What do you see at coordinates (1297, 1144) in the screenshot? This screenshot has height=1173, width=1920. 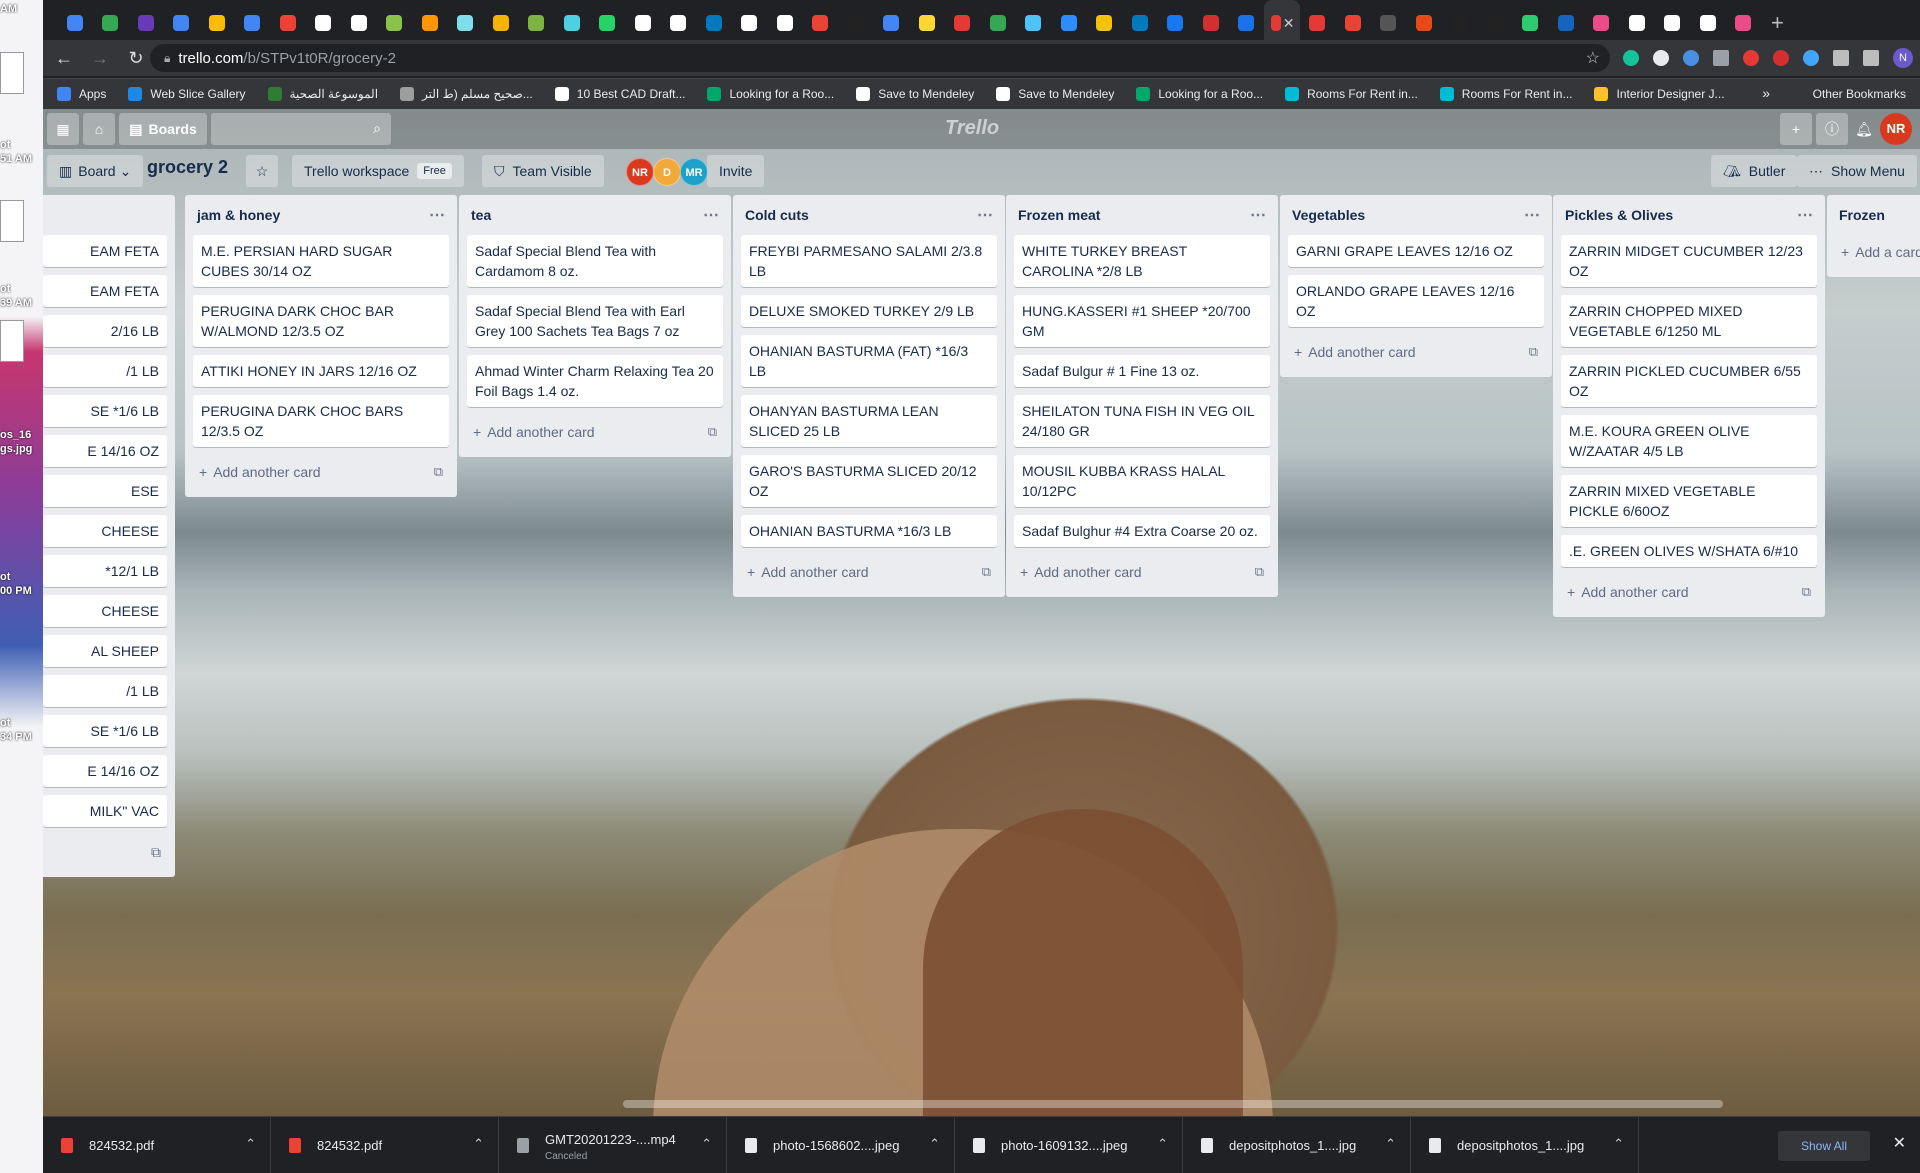 I see `download-item: depositphotos_1....jpg ⌃` at bounding box center [1297, 1144].